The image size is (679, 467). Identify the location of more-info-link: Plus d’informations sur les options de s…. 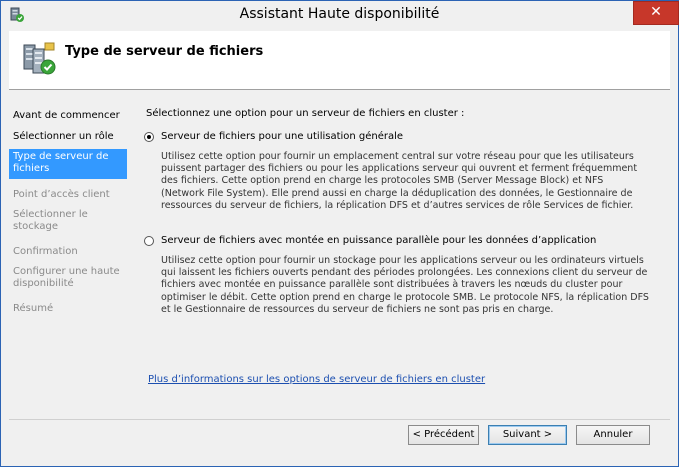
(316, 379).